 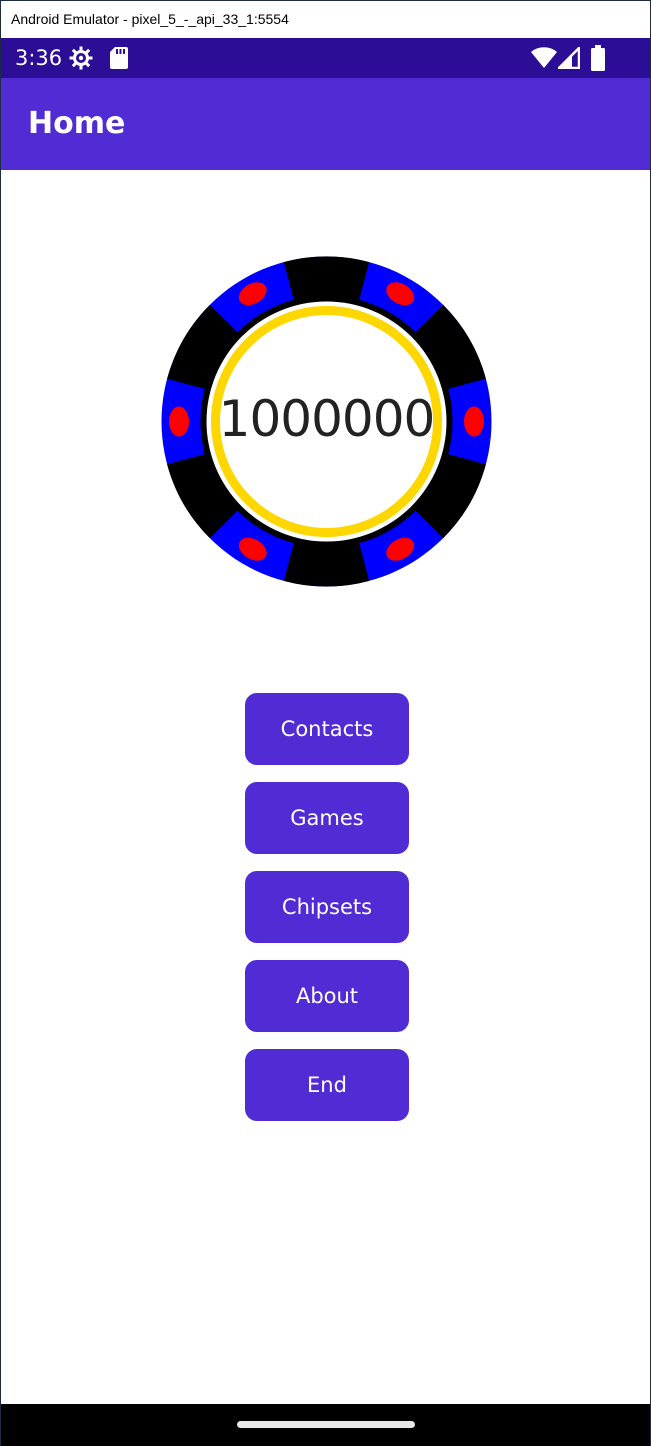 I want to click on games-button: Games, so click(x=327, y=818).